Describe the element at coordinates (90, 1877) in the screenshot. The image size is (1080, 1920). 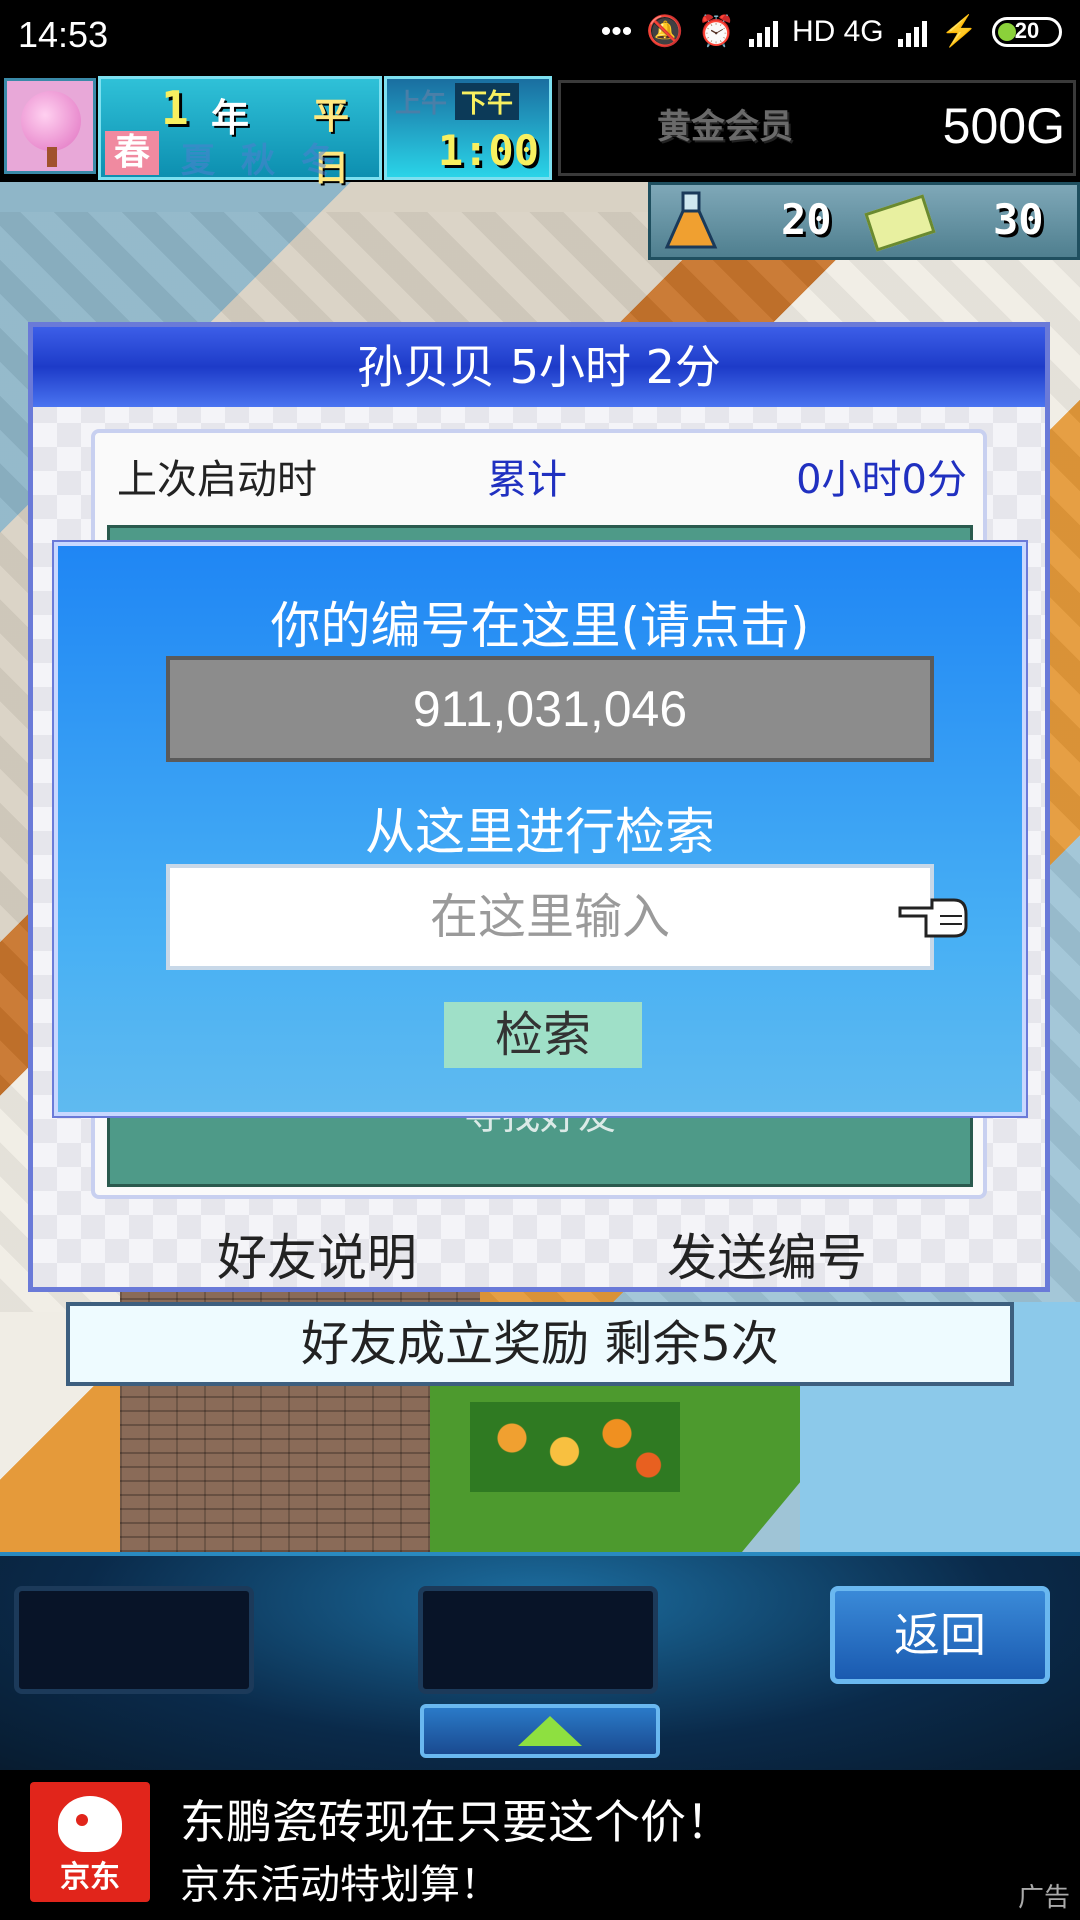
I see `logo-text: 京东` at that location.